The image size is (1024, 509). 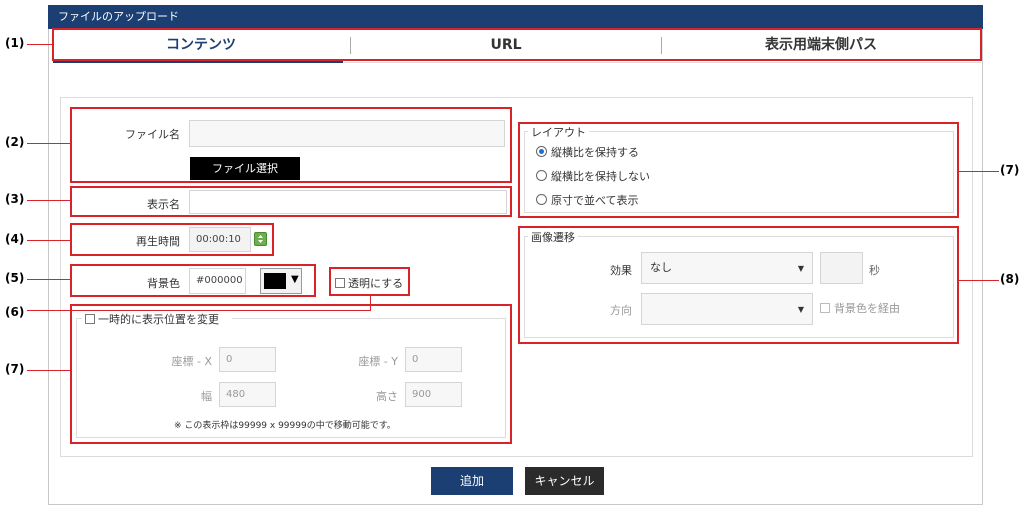 I want to click on x-input: 0, so click(x=247, y=359).